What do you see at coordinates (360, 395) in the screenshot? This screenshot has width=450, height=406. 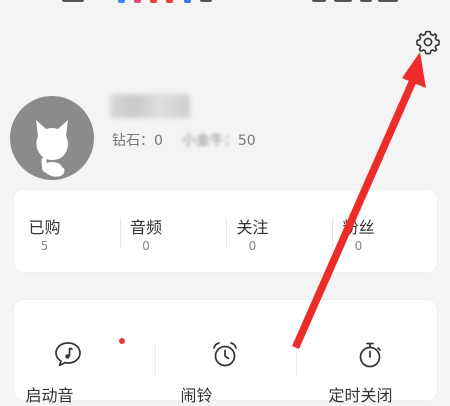 I see `tool-label: 定时关闭` at bounding box center [360, 395].